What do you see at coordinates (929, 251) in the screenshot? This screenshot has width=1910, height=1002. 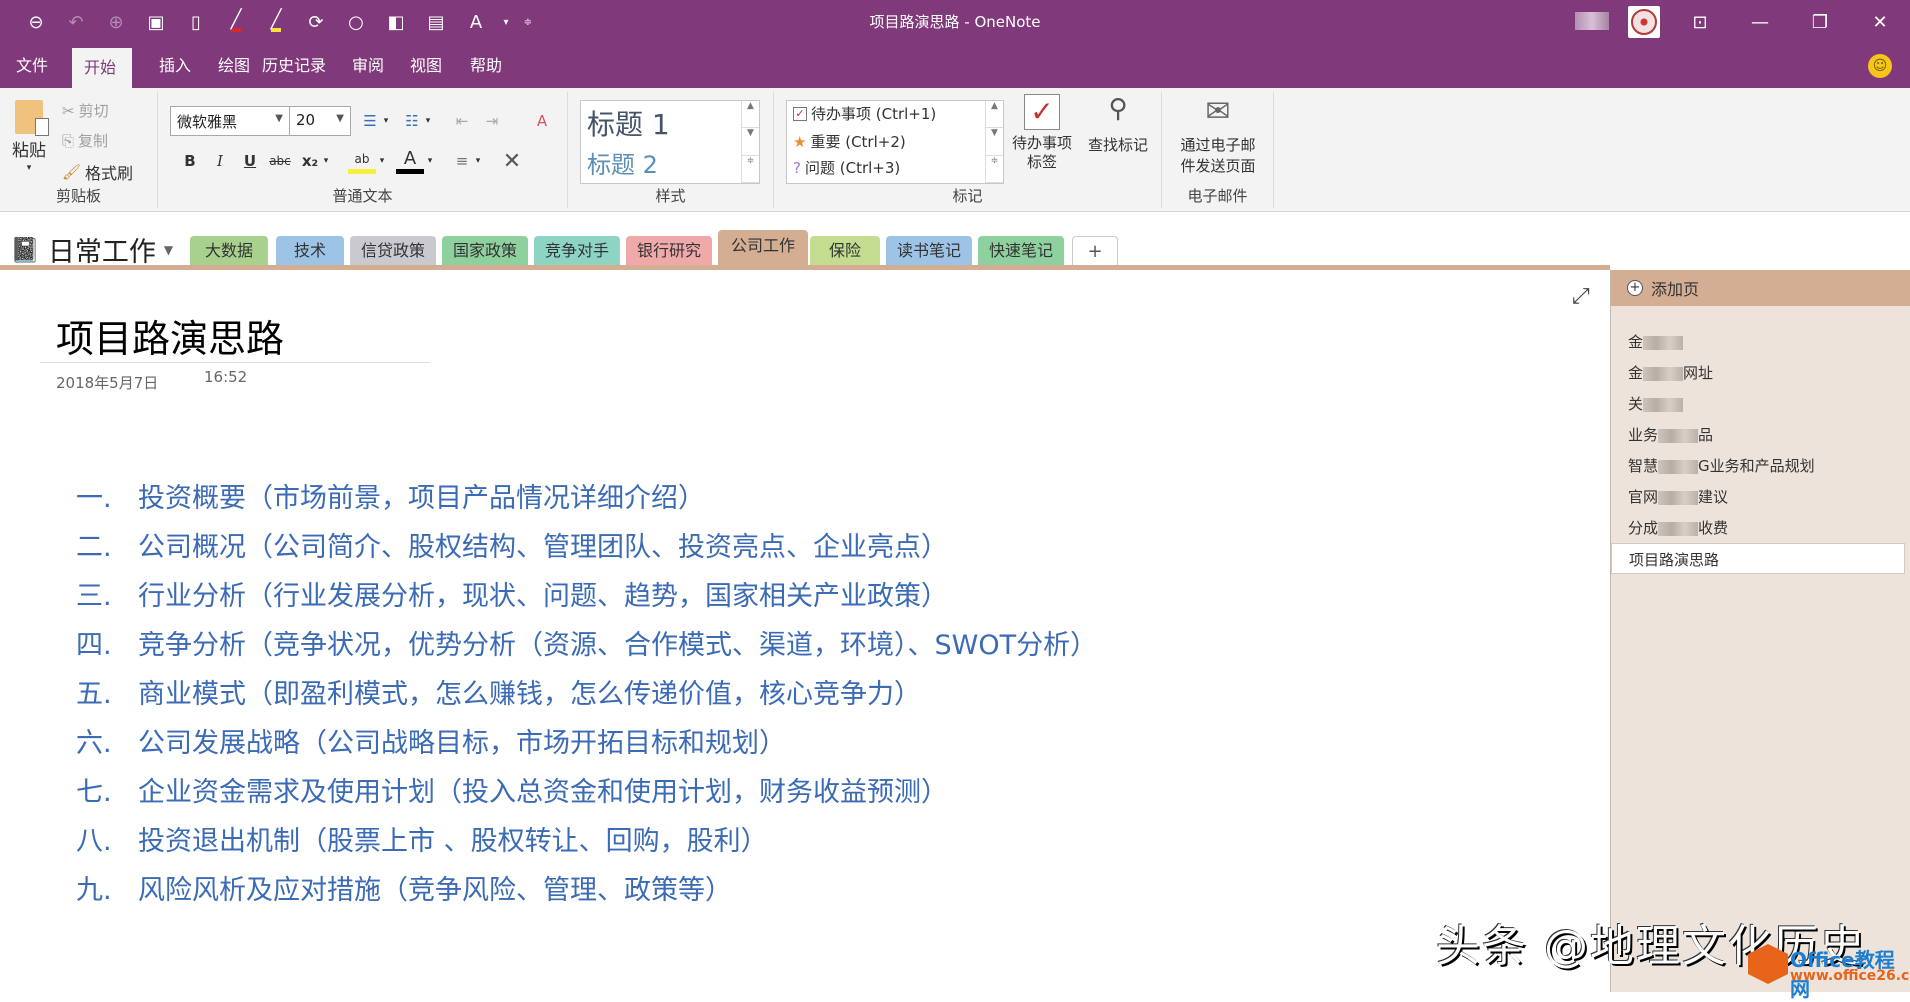 I see `section-tab: 读书笔记` at bounding box center [929, 251].